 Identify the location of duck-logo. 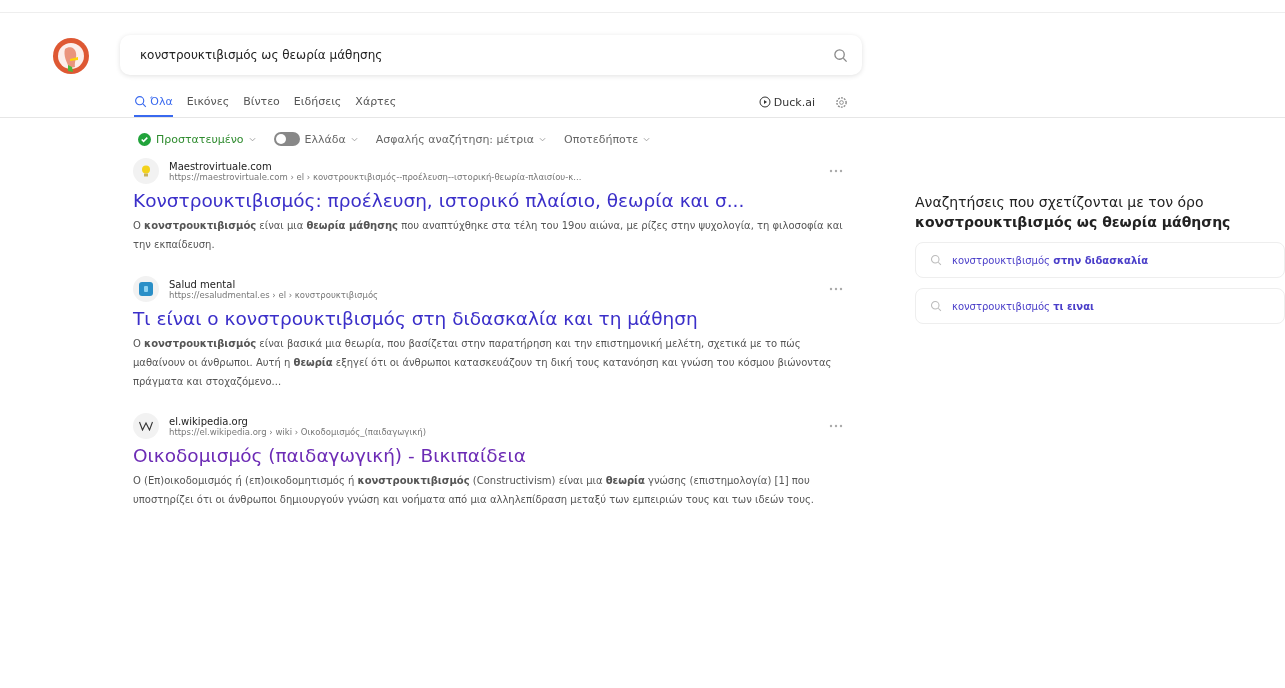
(71, 56).